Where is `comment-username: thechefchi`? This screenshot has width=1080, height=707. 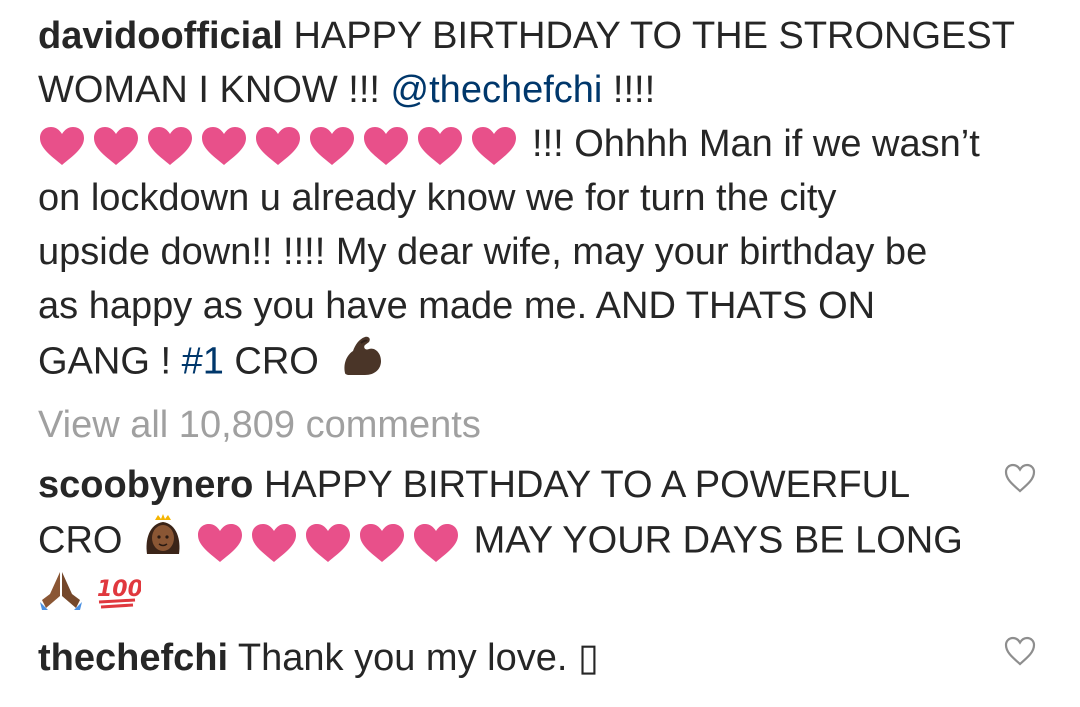
comment-username: thechefchi is located at coordinates (133, 658).